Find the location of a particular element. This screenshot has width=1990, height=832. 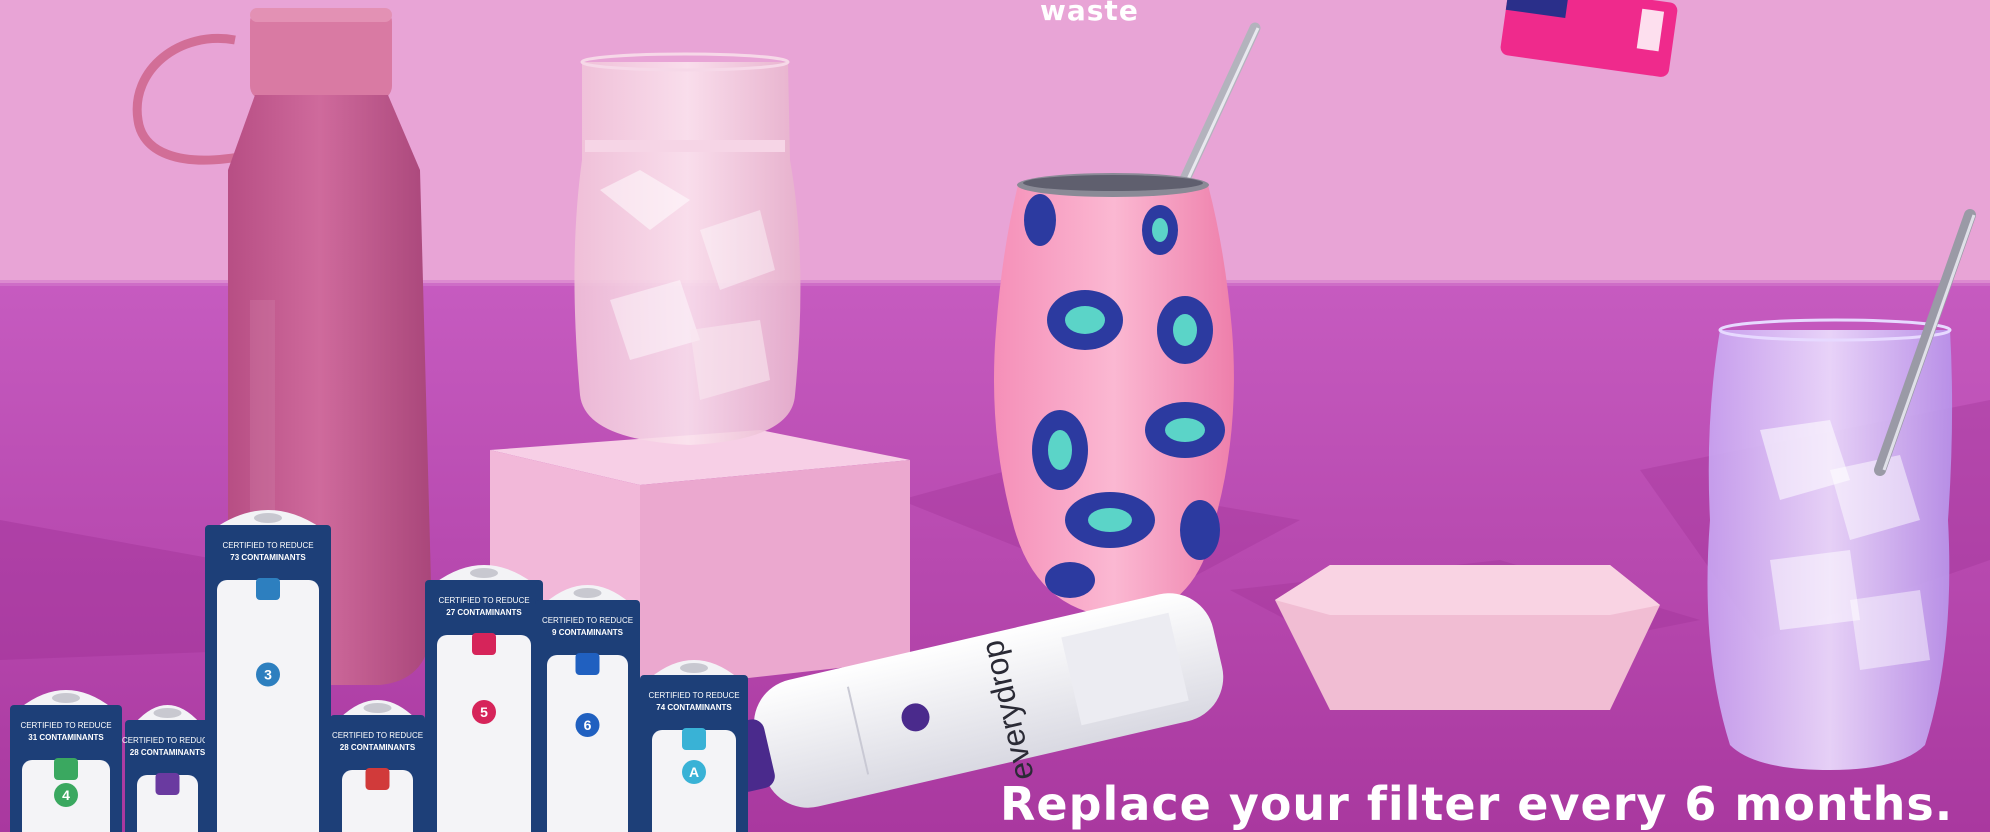

package-number: A is located at coordinates (694, 772).